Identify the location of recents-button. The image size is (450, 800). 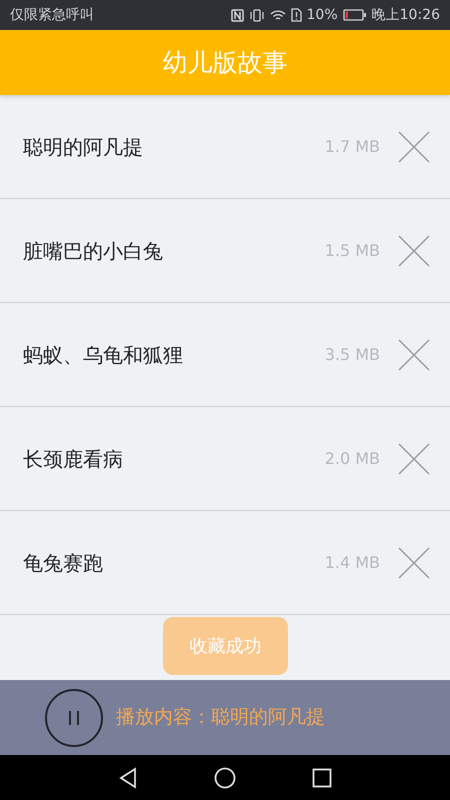
(322, 778).